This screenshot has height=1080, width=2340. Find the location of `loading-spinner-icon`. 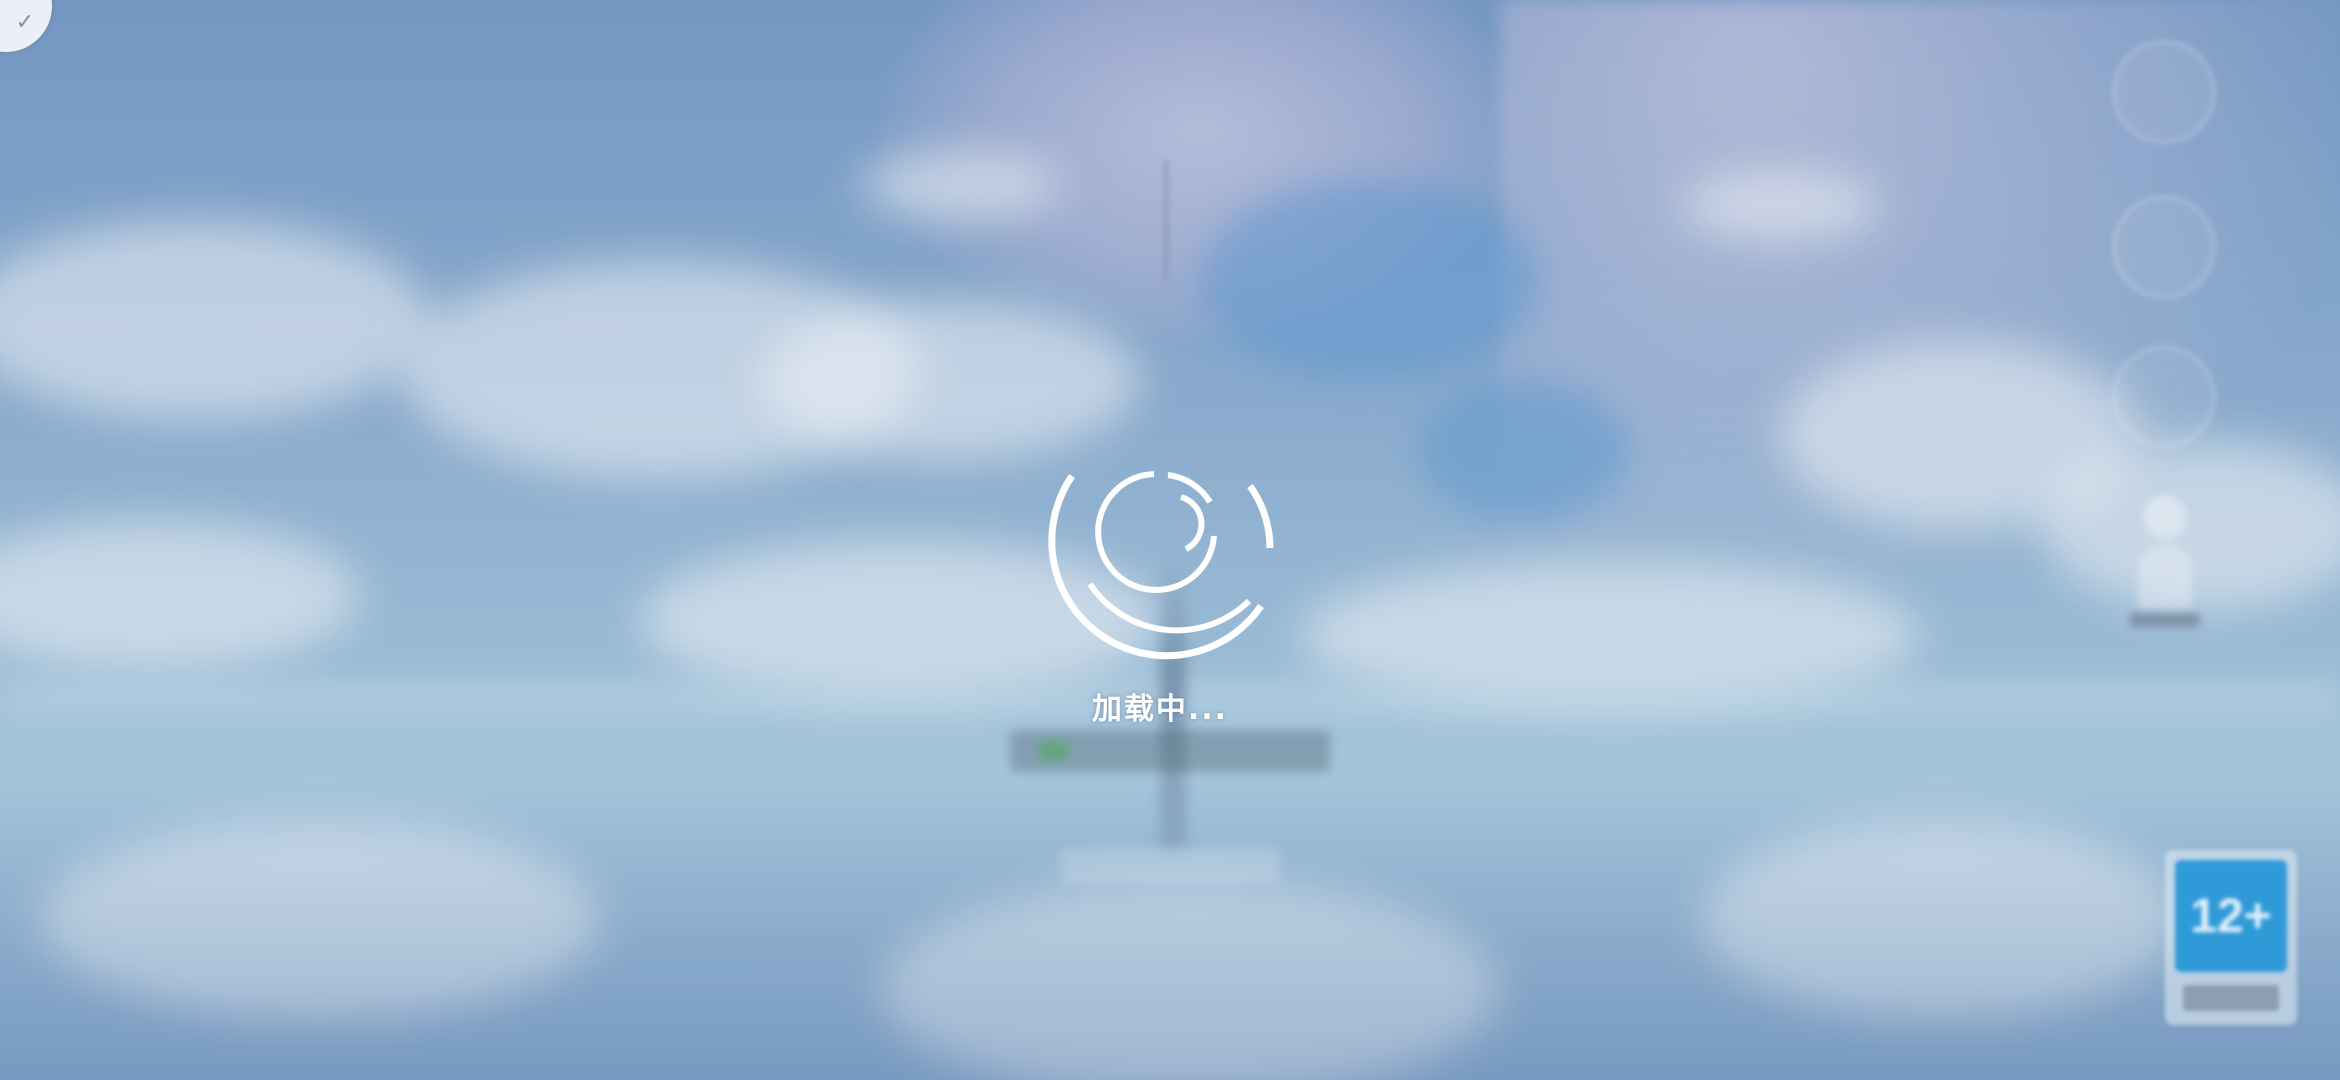

loading-spinner-icon is located at coordinates (1161, 565).